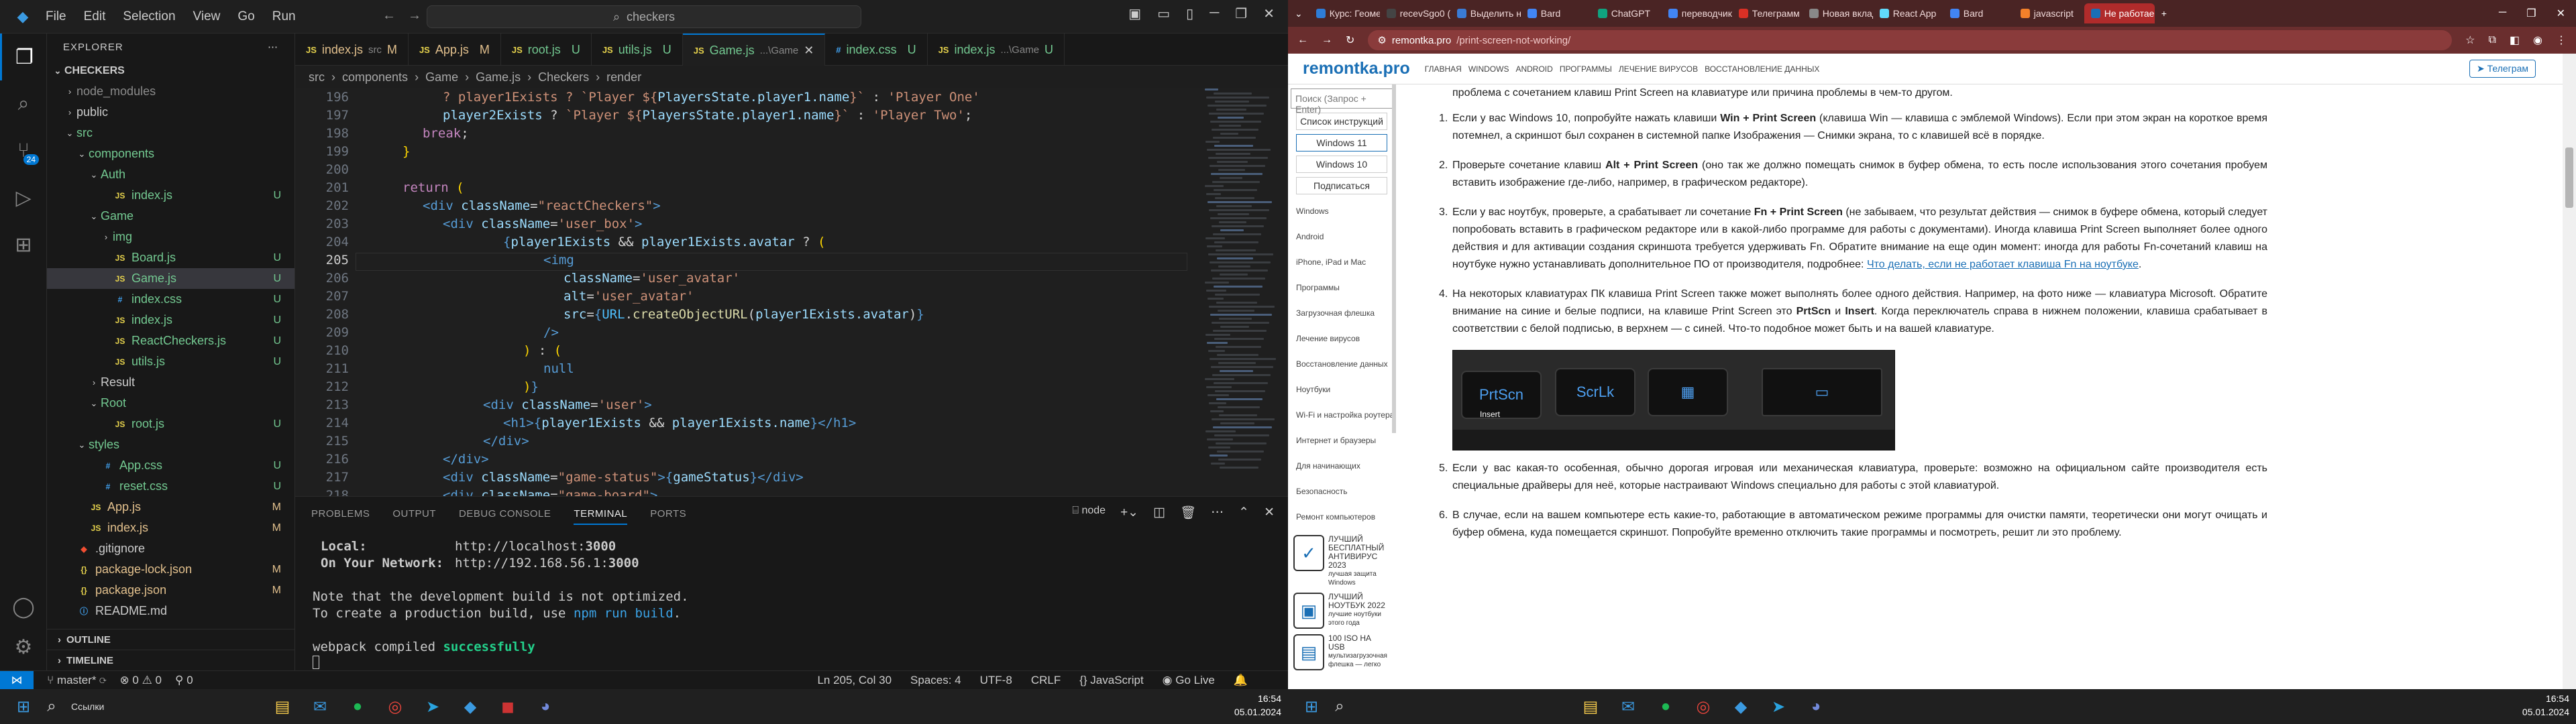 This screenshot has width=2576, height=724. Describe the element at coordinates (1908, 13) in the screenshot. I see `browser-tab: React App` at that location.